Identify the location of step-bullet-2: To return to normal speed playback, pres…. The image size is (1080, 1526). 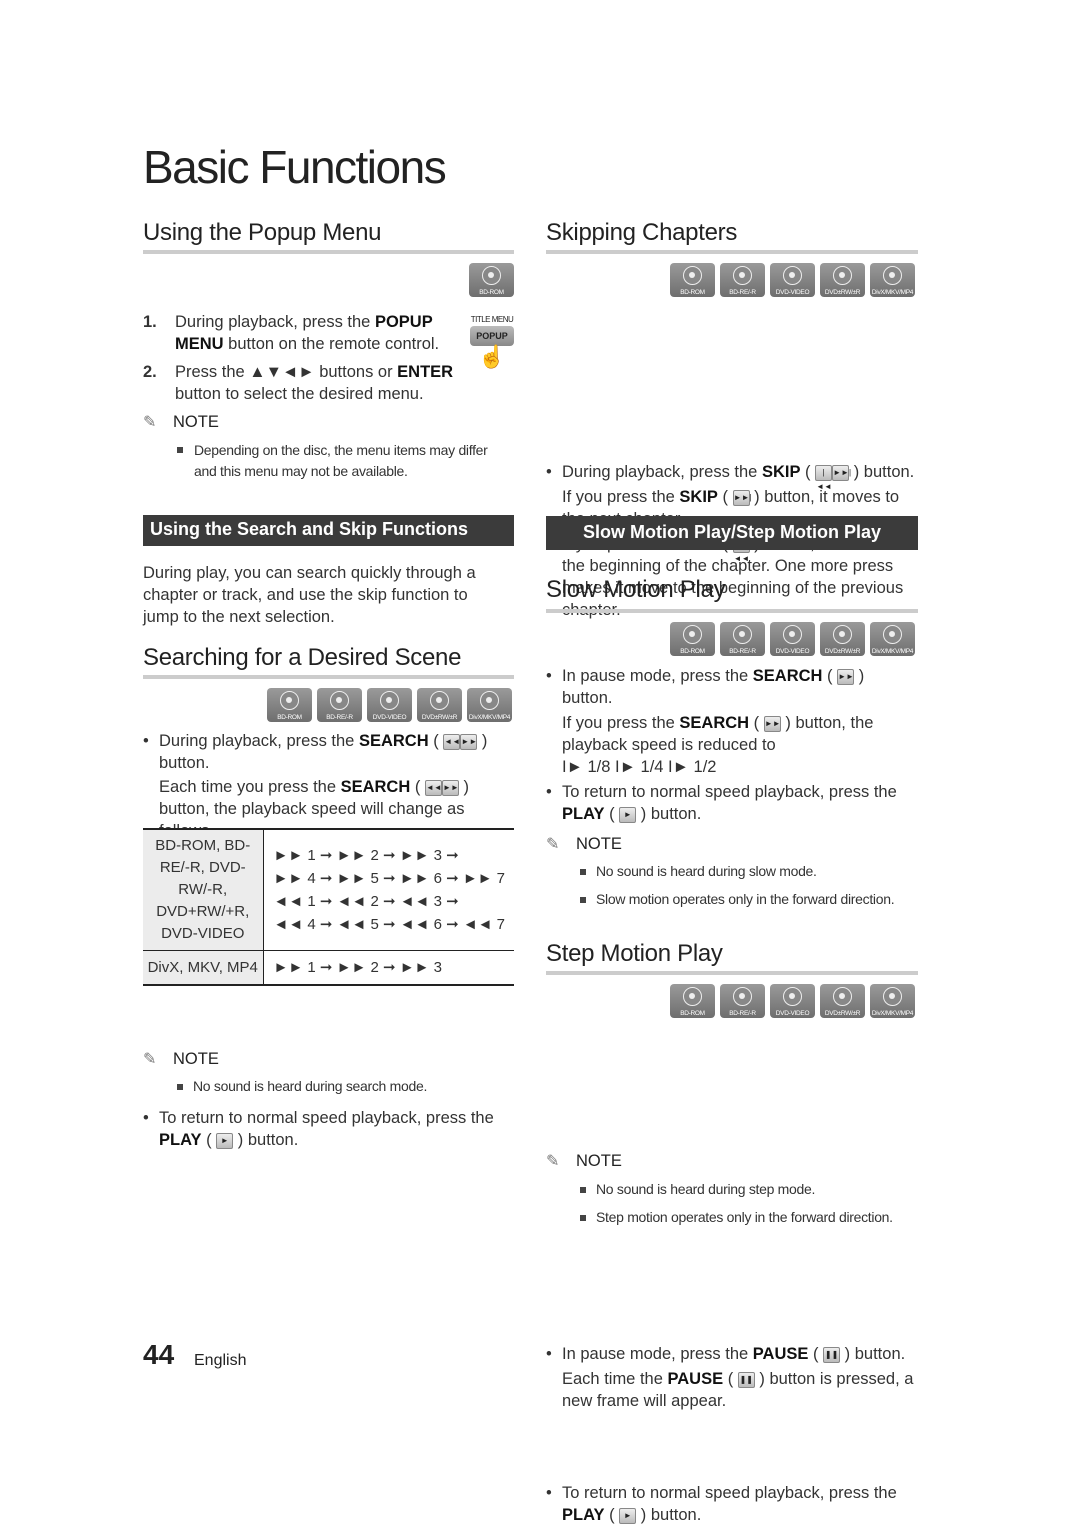
(732, 1504).